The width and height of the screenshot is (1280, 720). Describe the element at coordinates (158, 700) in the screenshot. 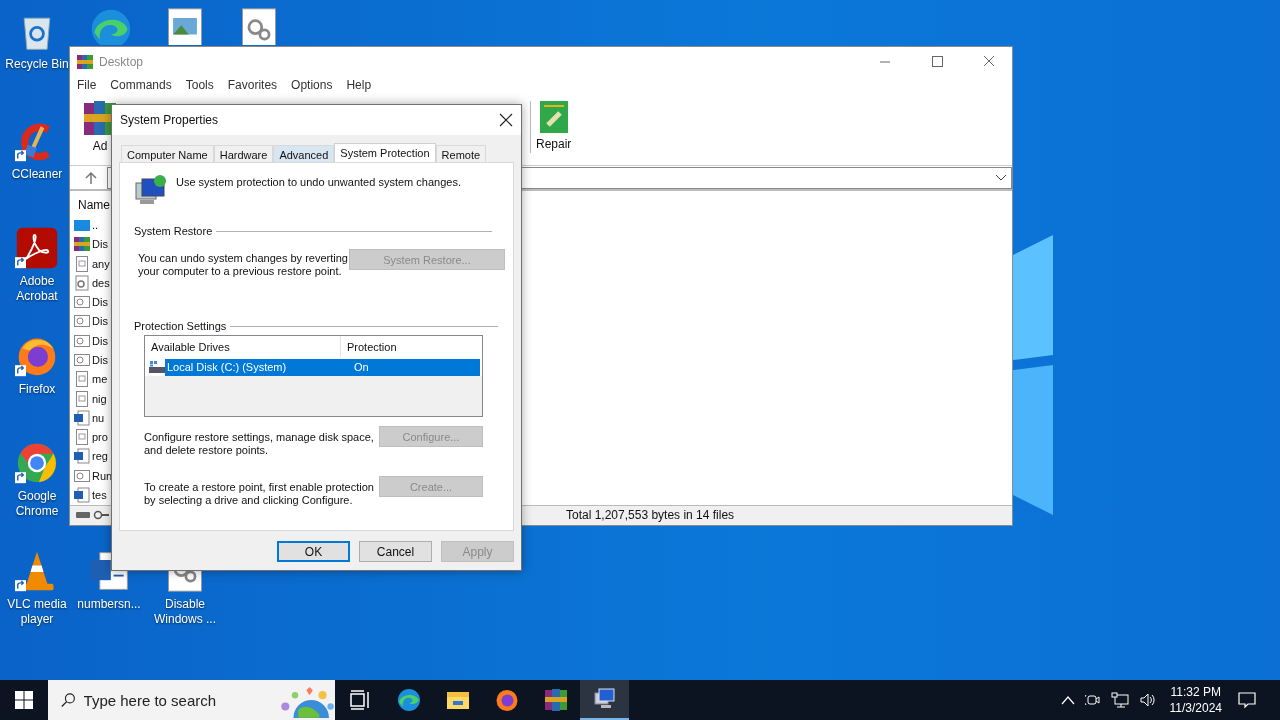

I see `search-field: Type here to search` at that location.